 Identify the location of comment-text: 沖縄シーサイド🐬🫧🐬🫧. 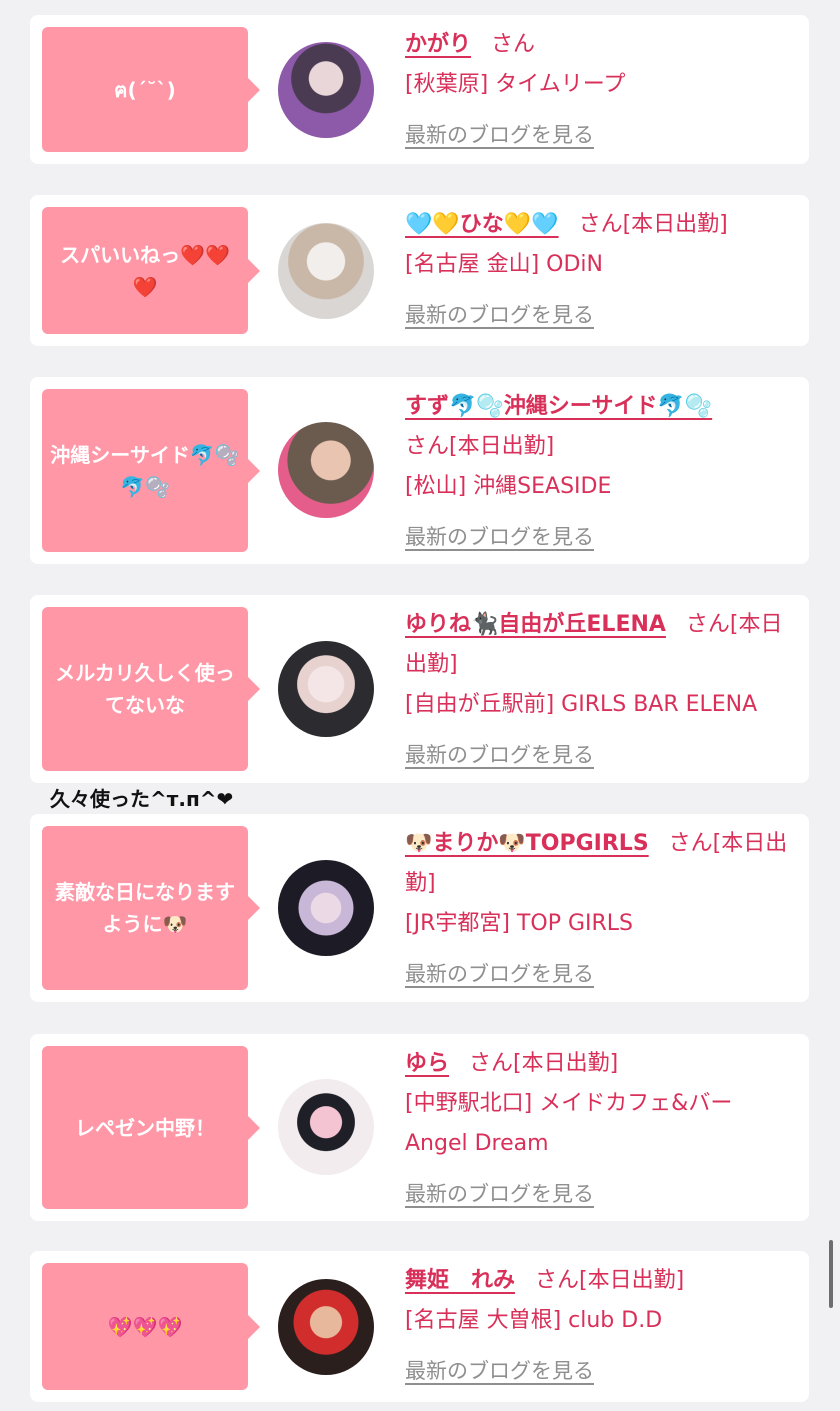
(145, 470).